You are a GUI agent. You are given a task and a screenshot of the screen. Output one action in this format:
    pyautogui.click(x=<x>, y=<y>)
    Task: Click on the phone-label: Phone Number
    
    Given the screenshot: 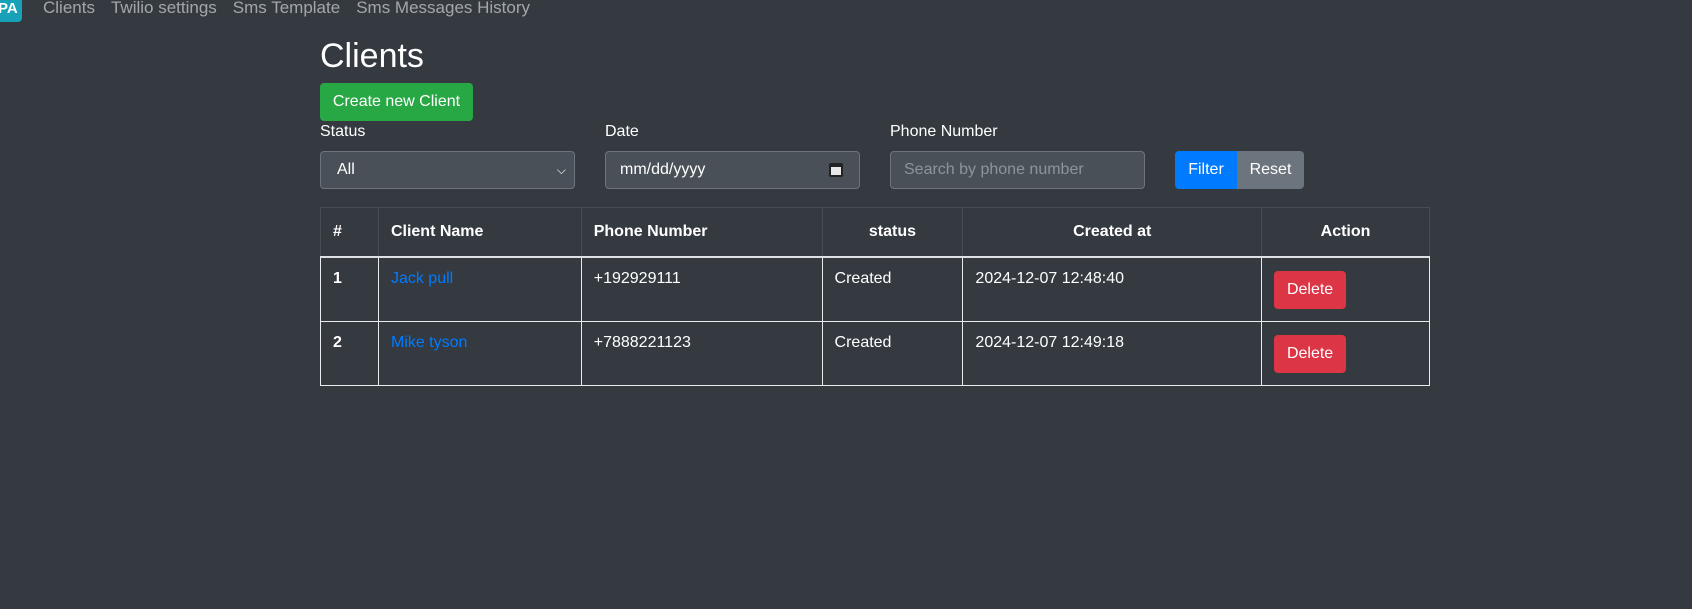 What is the action you would take?
    pyautogui.click(x=944, y=131)
    